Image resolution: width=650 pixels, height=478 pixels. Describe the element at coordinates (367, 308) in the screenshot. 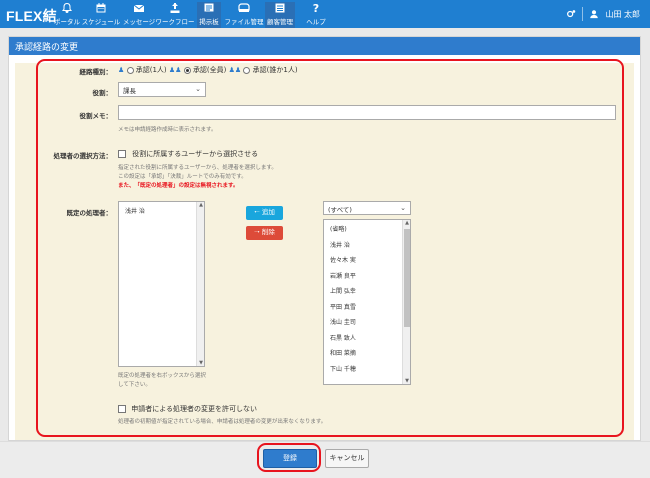

I see `list-item: 平田 真雪` at that location.